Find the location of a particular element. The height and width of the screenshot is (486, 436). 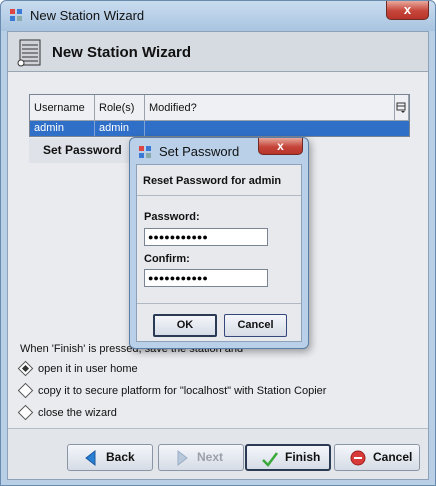

window-title: New Station Wizard is located at coordinates (87, 15).